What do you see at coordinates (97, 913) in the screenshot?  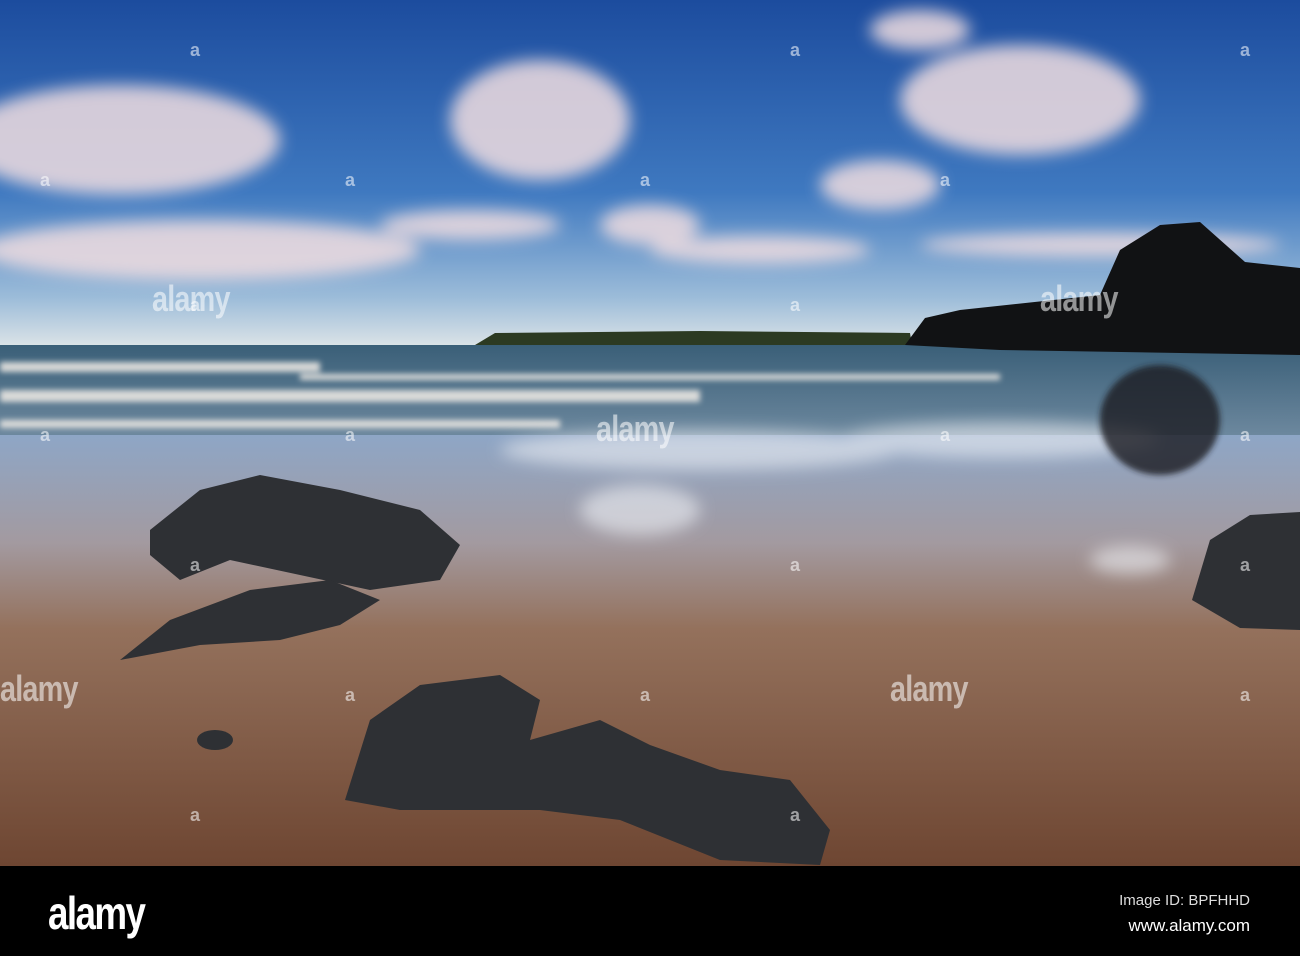 I see `alamy-logo: alamy` at bounding box center [97, 913].